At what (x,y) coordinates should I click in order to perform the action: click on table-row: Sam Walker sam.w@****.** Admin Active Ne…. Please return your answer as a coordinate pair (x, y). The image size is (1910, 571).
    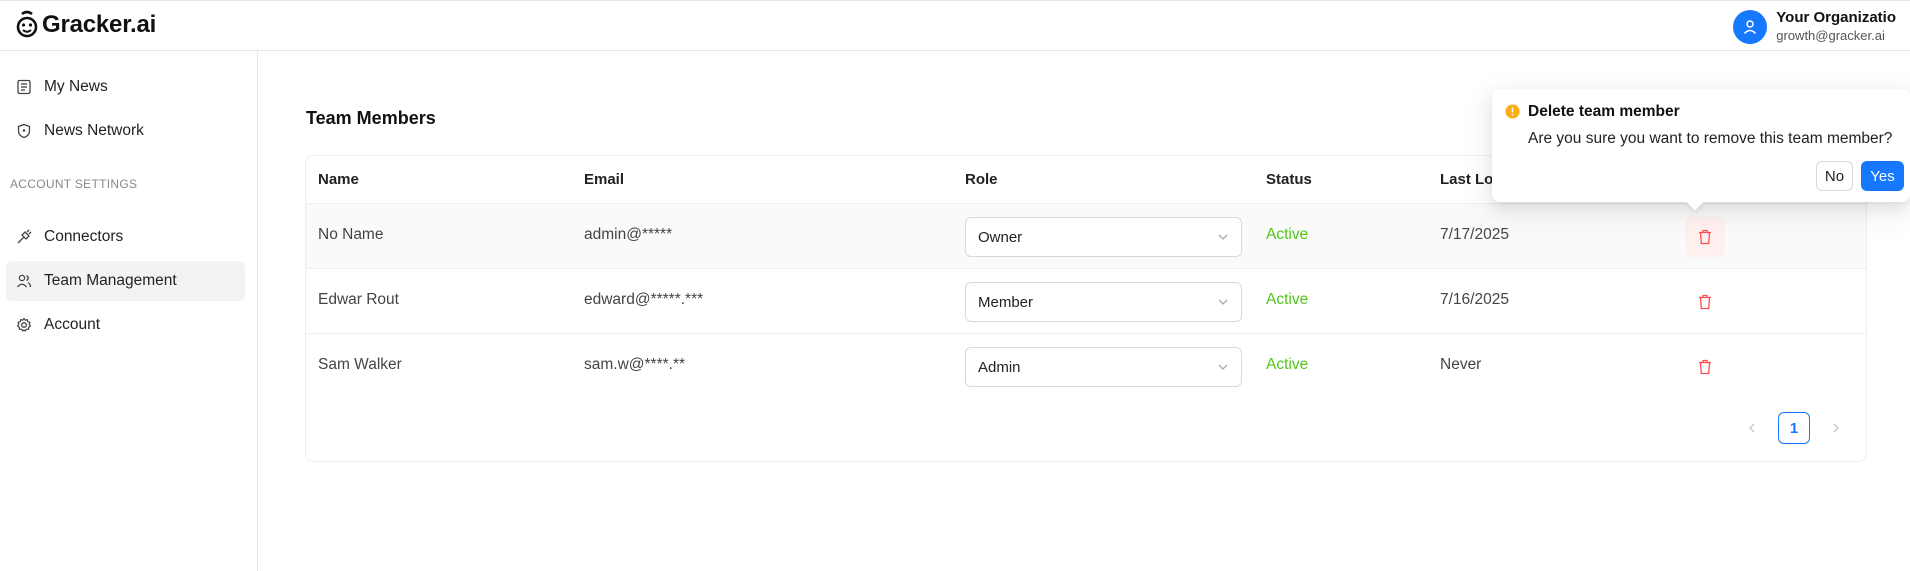
    Looking at the image, I should click on (1086, 366).